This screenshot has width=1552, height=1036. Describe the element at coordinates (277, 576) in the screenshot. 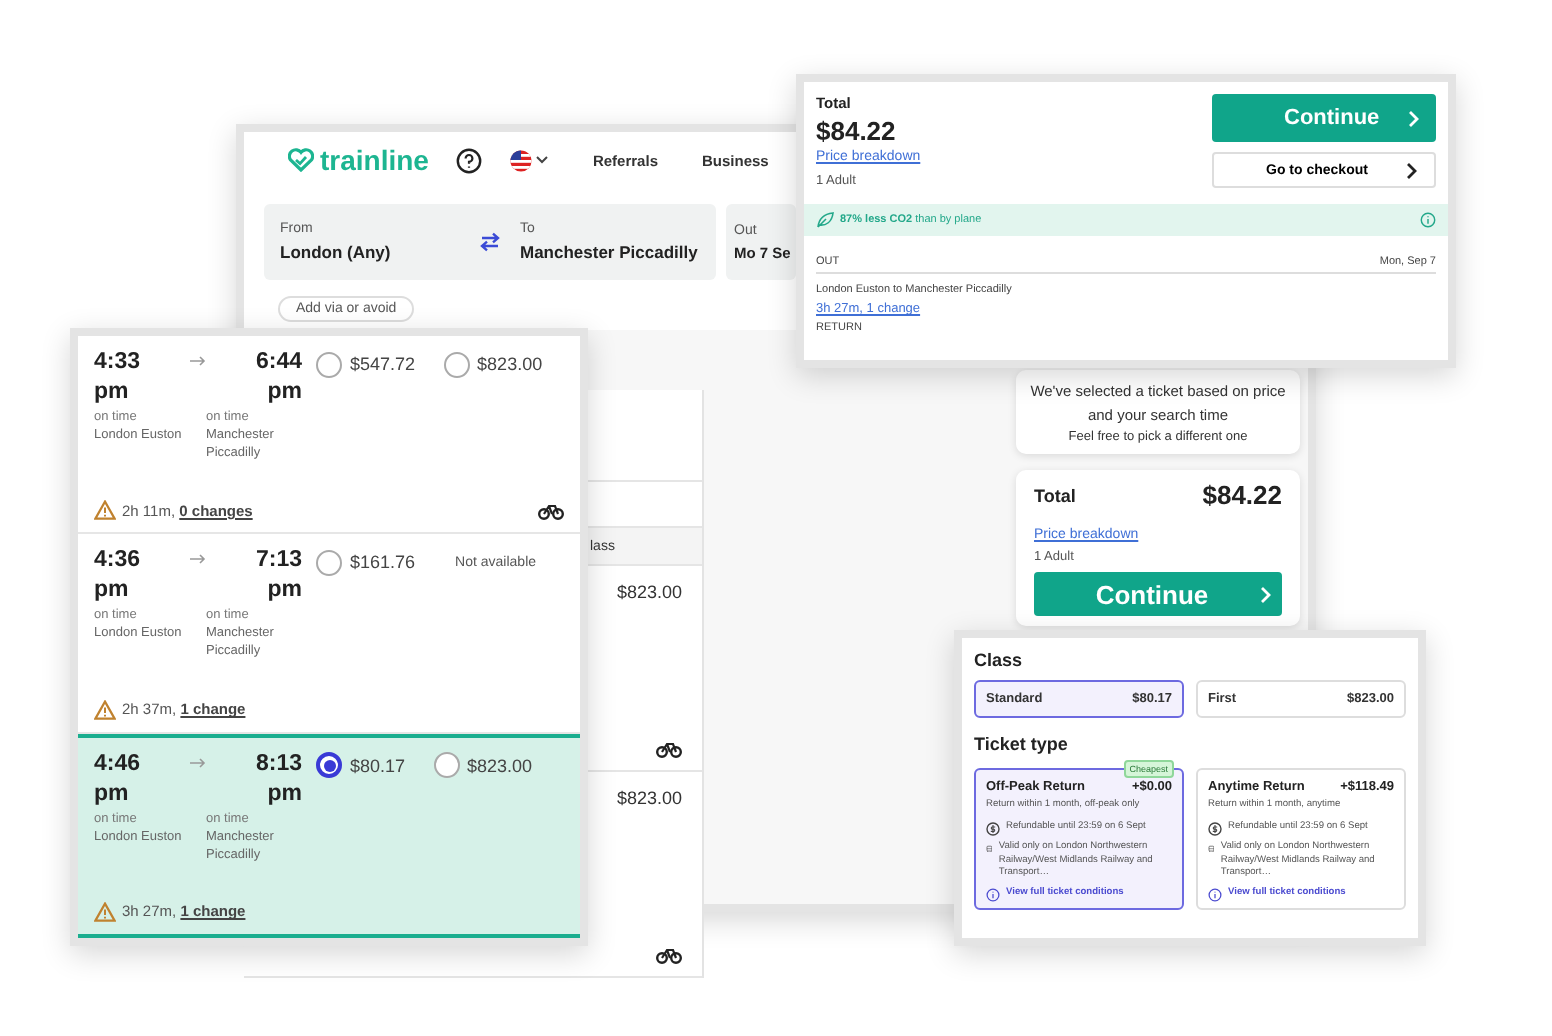

I see `arrival-time: 7:13 pm` at that location.